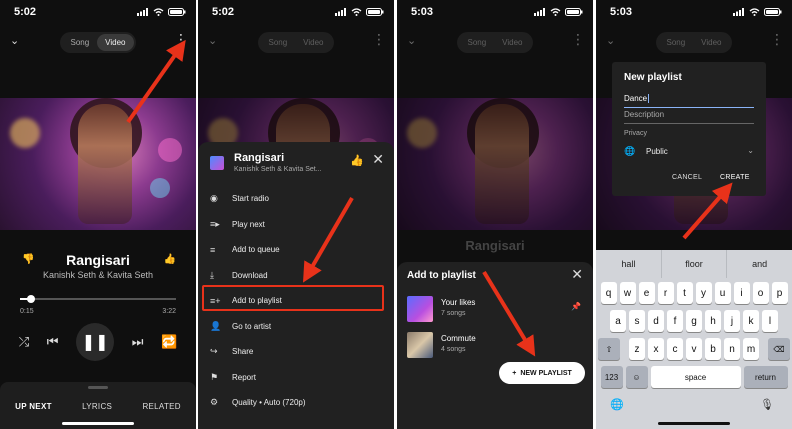  Describe the element at coordinates (542, 373) in the screenshot. I see `new-playlist-button: + NEW PLAYLIST` at that location.